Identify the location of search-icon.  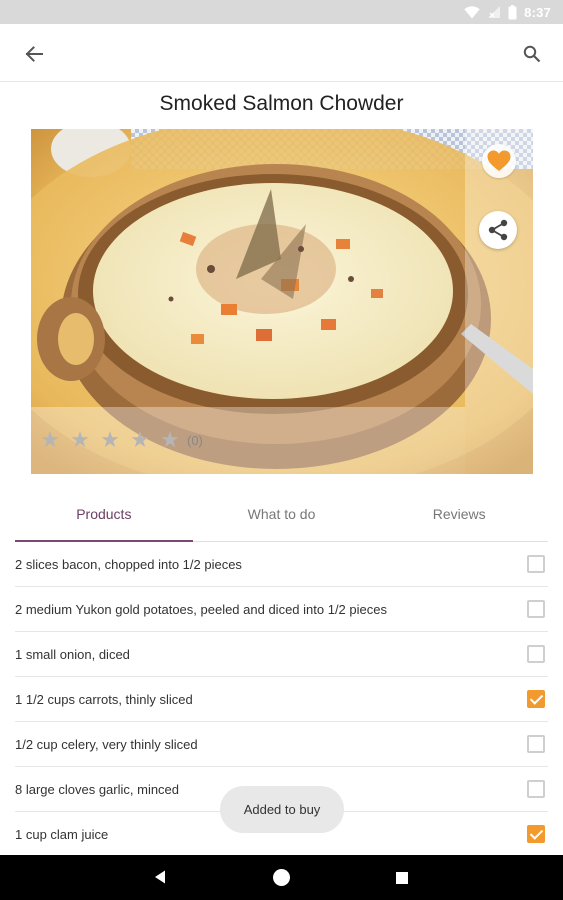
(532, 54).